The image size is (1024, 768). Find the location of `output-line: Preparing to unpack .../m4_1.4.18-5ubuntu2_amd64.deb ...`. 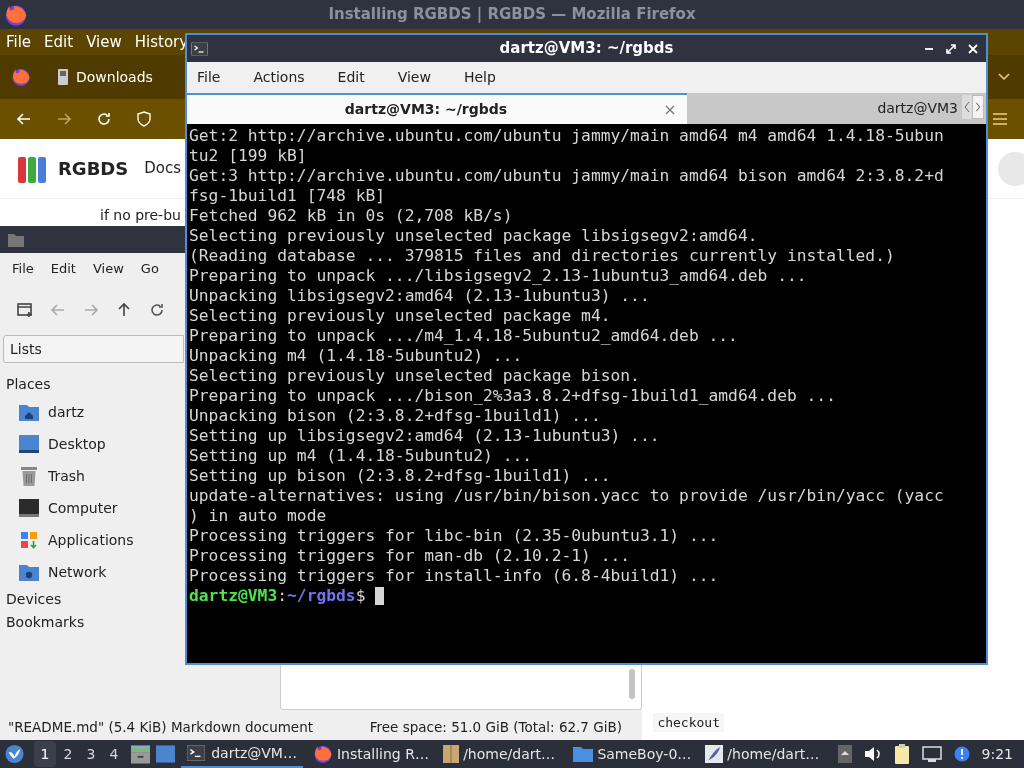

output-line: Preparing to unpack .../m4_1.4.18-5ubuntu2_amd64.deb ... is located at coordinates (463, 336).